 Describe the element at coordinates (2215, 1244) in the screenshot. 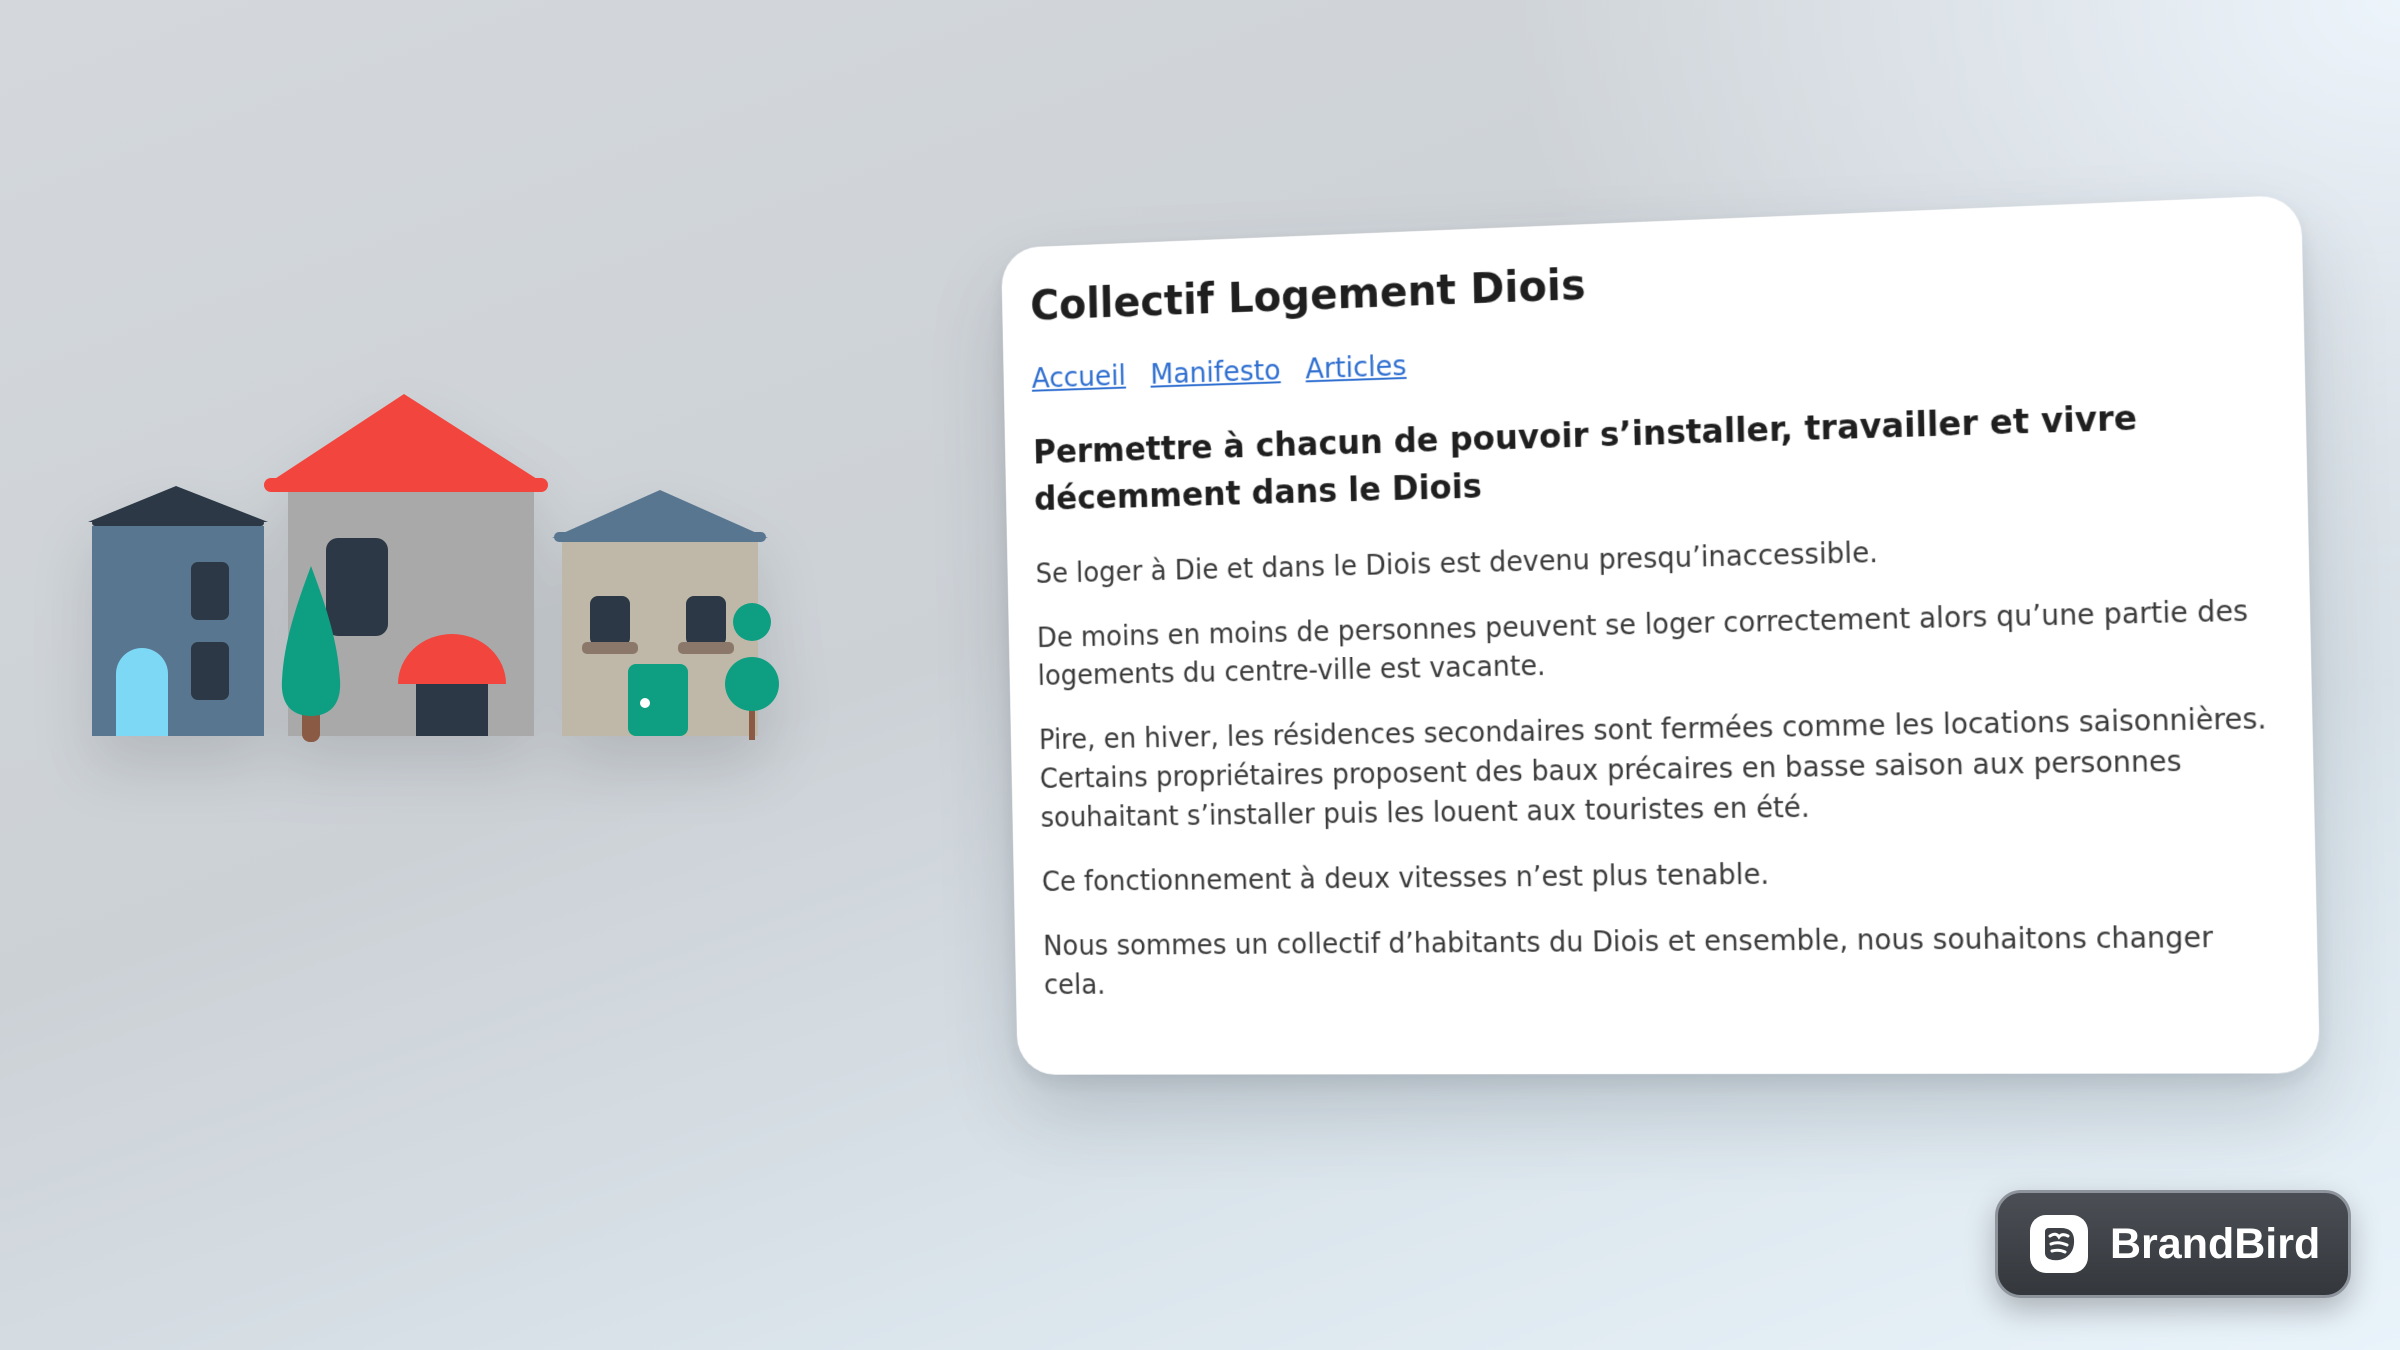

I see `brandbird-label: BrandBird` at that location.